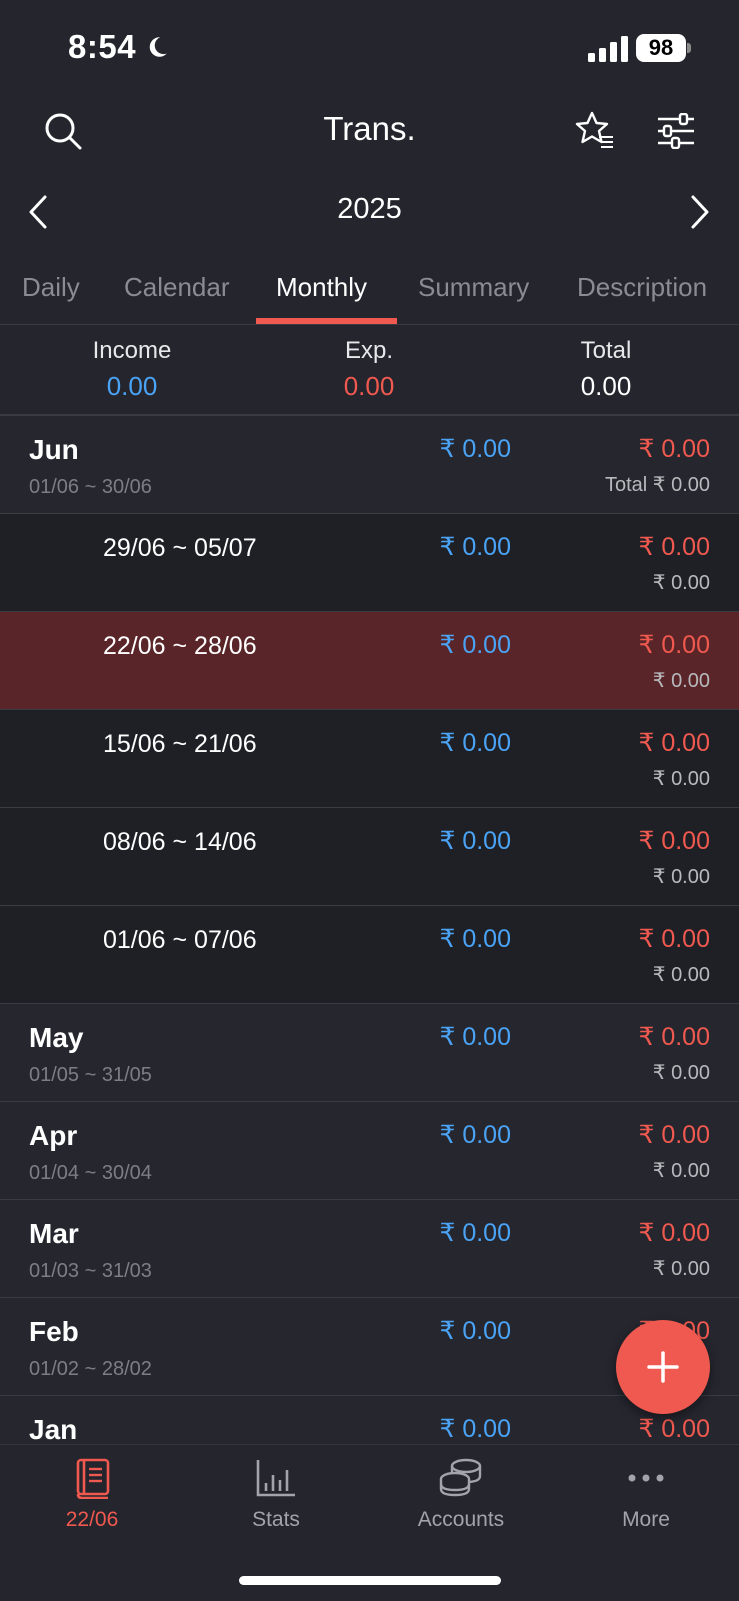  What do you see at coordinates (369, 563) in the screenshot?
I see `week-row: 29/06 ~ 05/07 ₹ 0.00 ₹ 0.00 ₹ 0.00` at bounding box center [369, 563].